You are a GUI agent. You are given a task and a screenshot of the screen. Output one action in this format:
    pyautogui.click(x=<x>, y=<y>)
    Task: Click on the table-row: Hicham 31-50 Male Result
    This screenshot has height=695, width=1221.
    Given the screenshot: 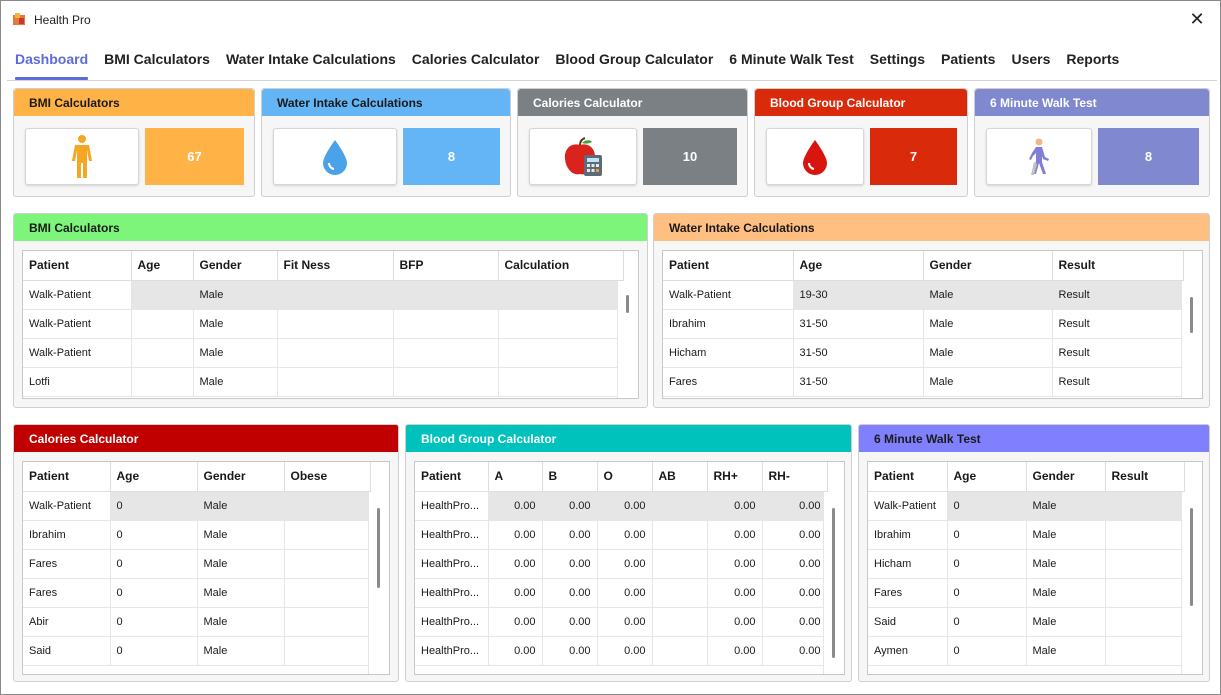 What is the action you would take?
    pyautogui.click(x=923, y=353)
    